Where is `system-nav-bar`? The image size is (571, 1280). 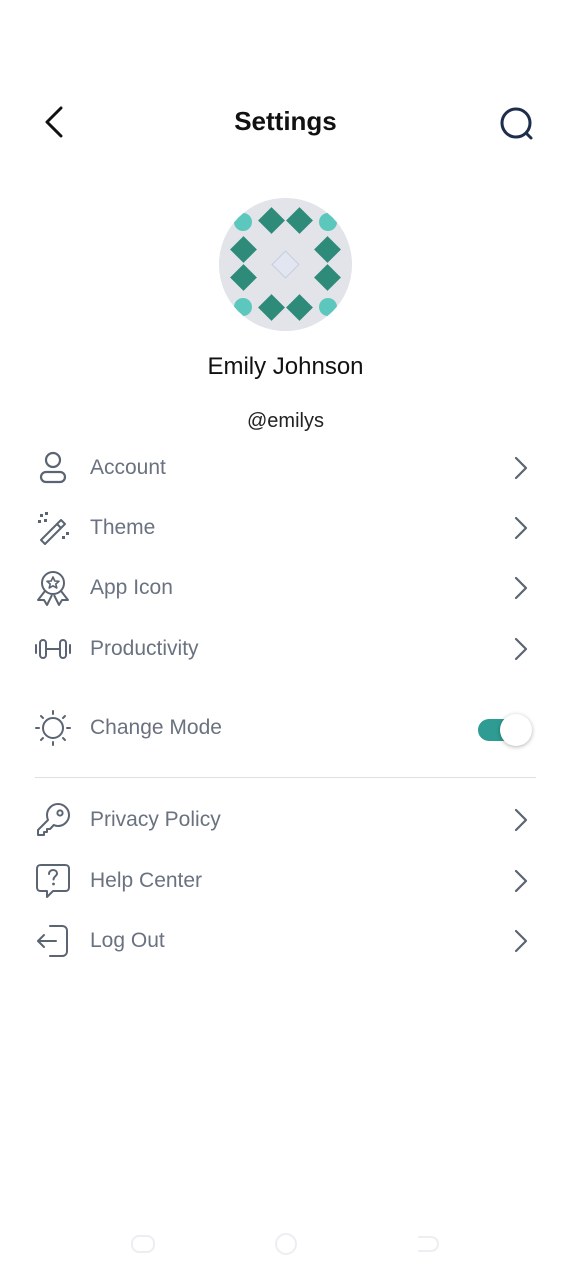
system-nav-bar is located at coordinates (285, 1244).